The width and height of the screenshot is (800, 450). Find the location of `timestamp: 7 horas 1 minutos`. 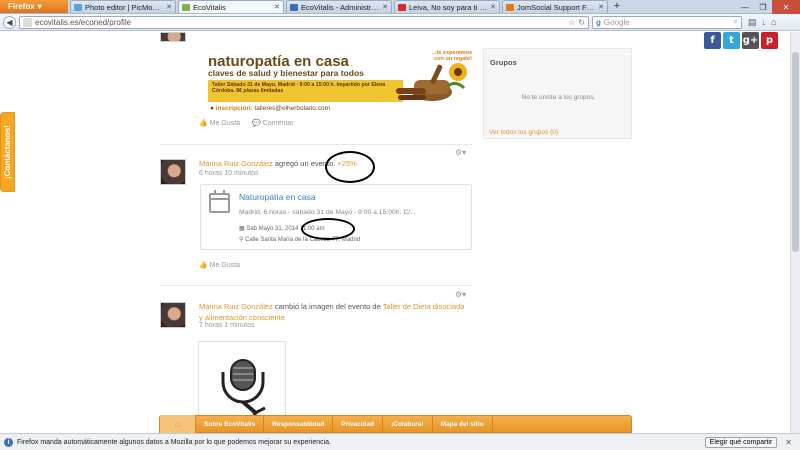

timestamp: 7 horas 1 minutos is located at coordinates (227, 325).